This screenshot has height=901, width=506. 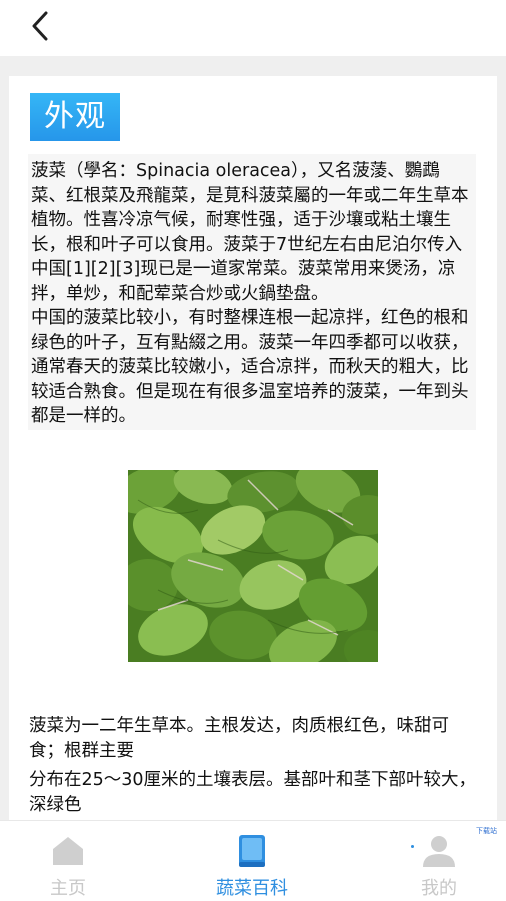 I want to click on back-button, so click(x=40, y=26).